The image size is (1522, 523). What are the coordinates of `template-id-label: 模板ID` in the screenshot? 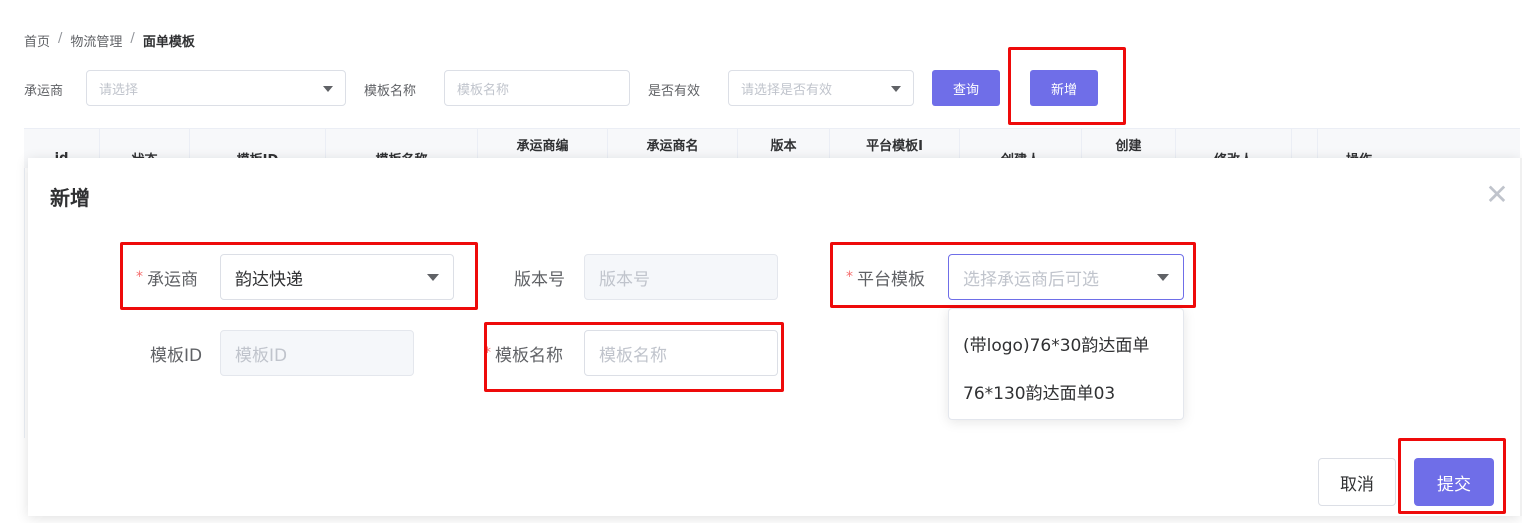 It's located at (176, 355).